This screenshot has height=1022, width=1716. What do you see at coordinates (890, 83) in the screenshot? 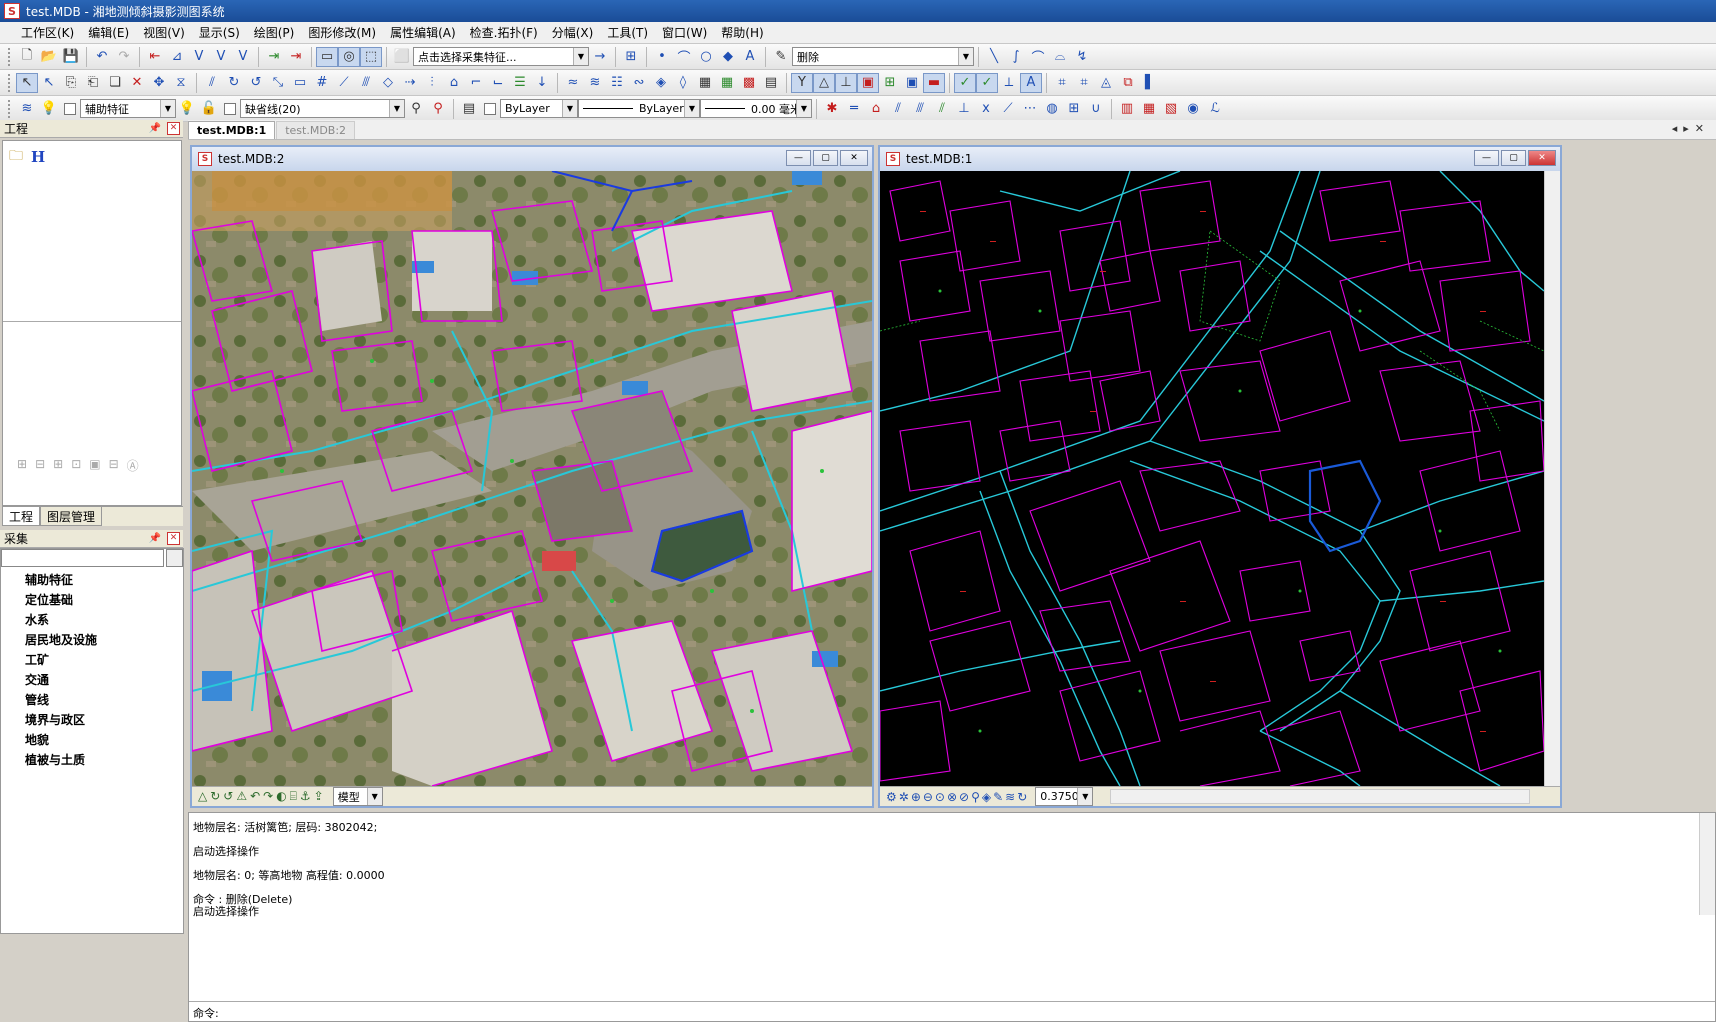
I see `grid5-icon: ⊞` at bounding box center [890, 83].